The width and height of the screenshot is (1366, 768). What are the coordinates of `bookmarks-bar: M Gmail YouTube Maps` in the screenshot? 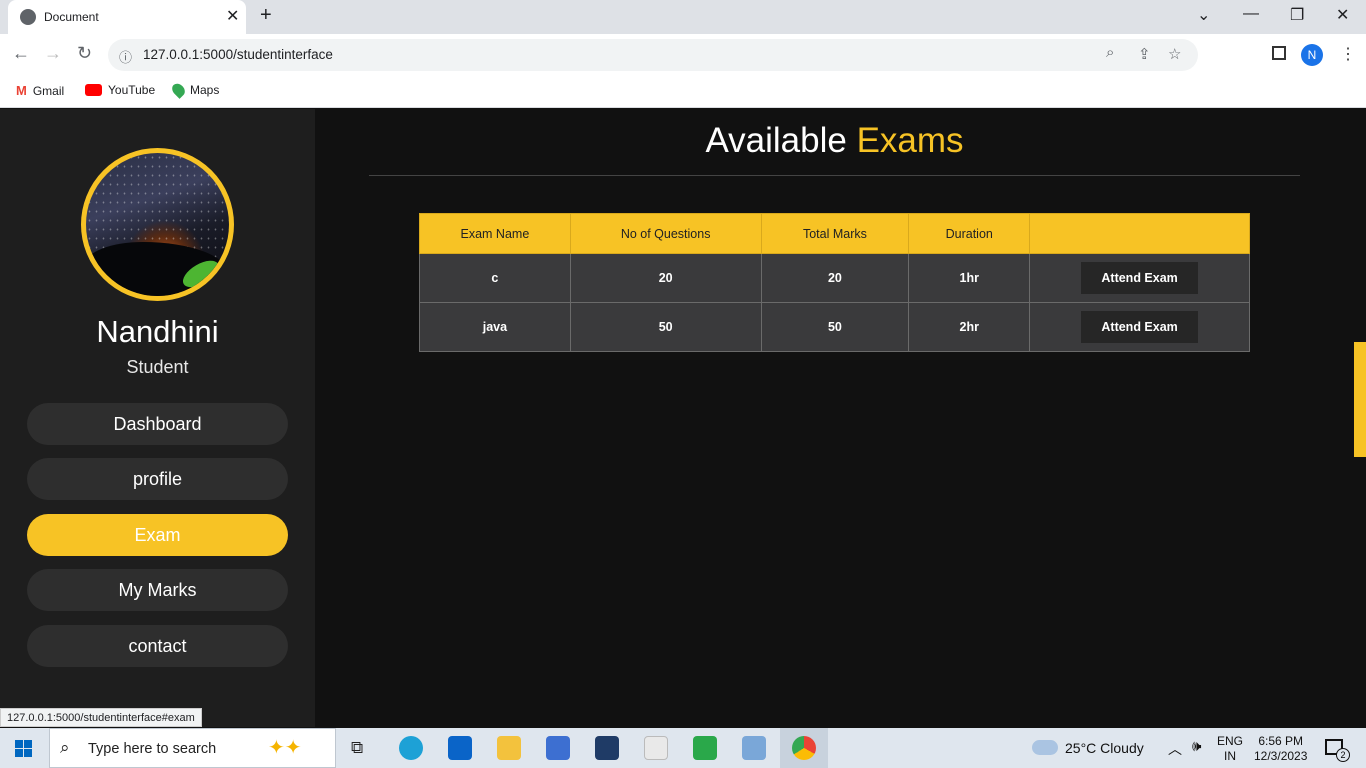 It's located at (683, 92).